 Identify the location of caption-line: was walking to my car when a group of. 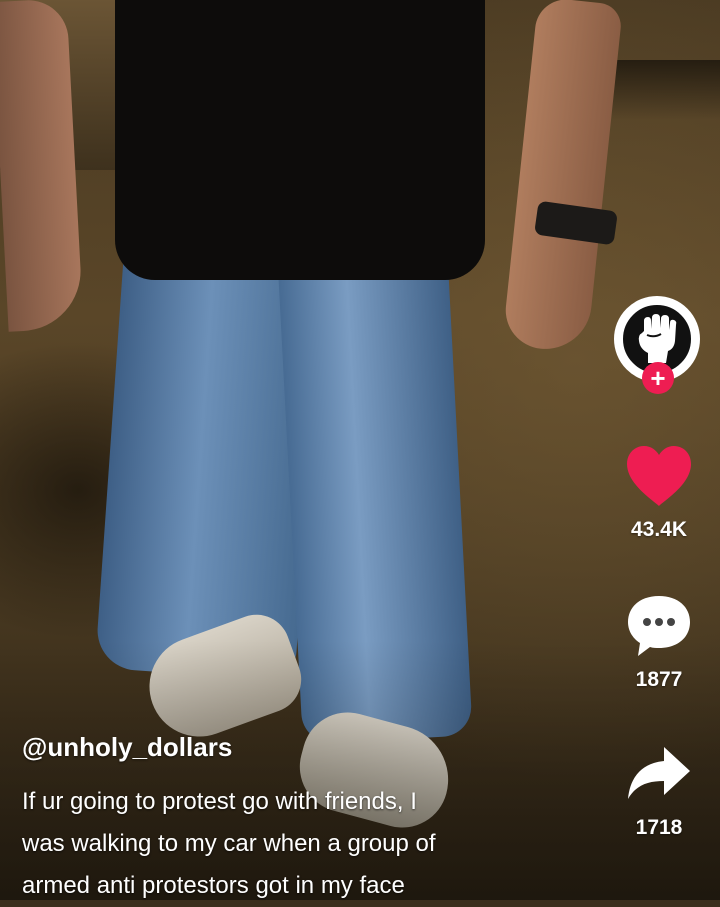
(229, 843).